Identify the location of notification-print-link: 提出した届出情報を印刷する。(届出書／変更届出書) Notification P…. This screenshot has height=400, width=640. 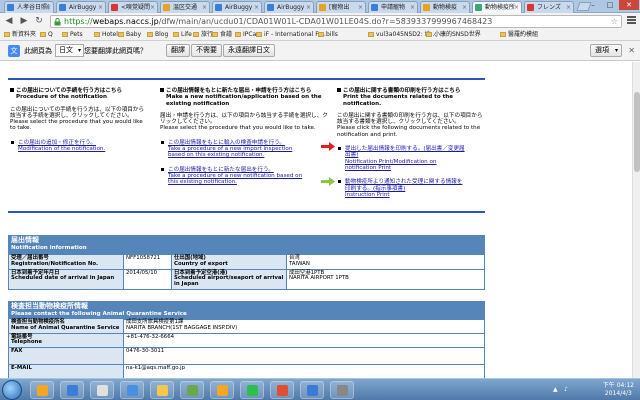
(402, 158).